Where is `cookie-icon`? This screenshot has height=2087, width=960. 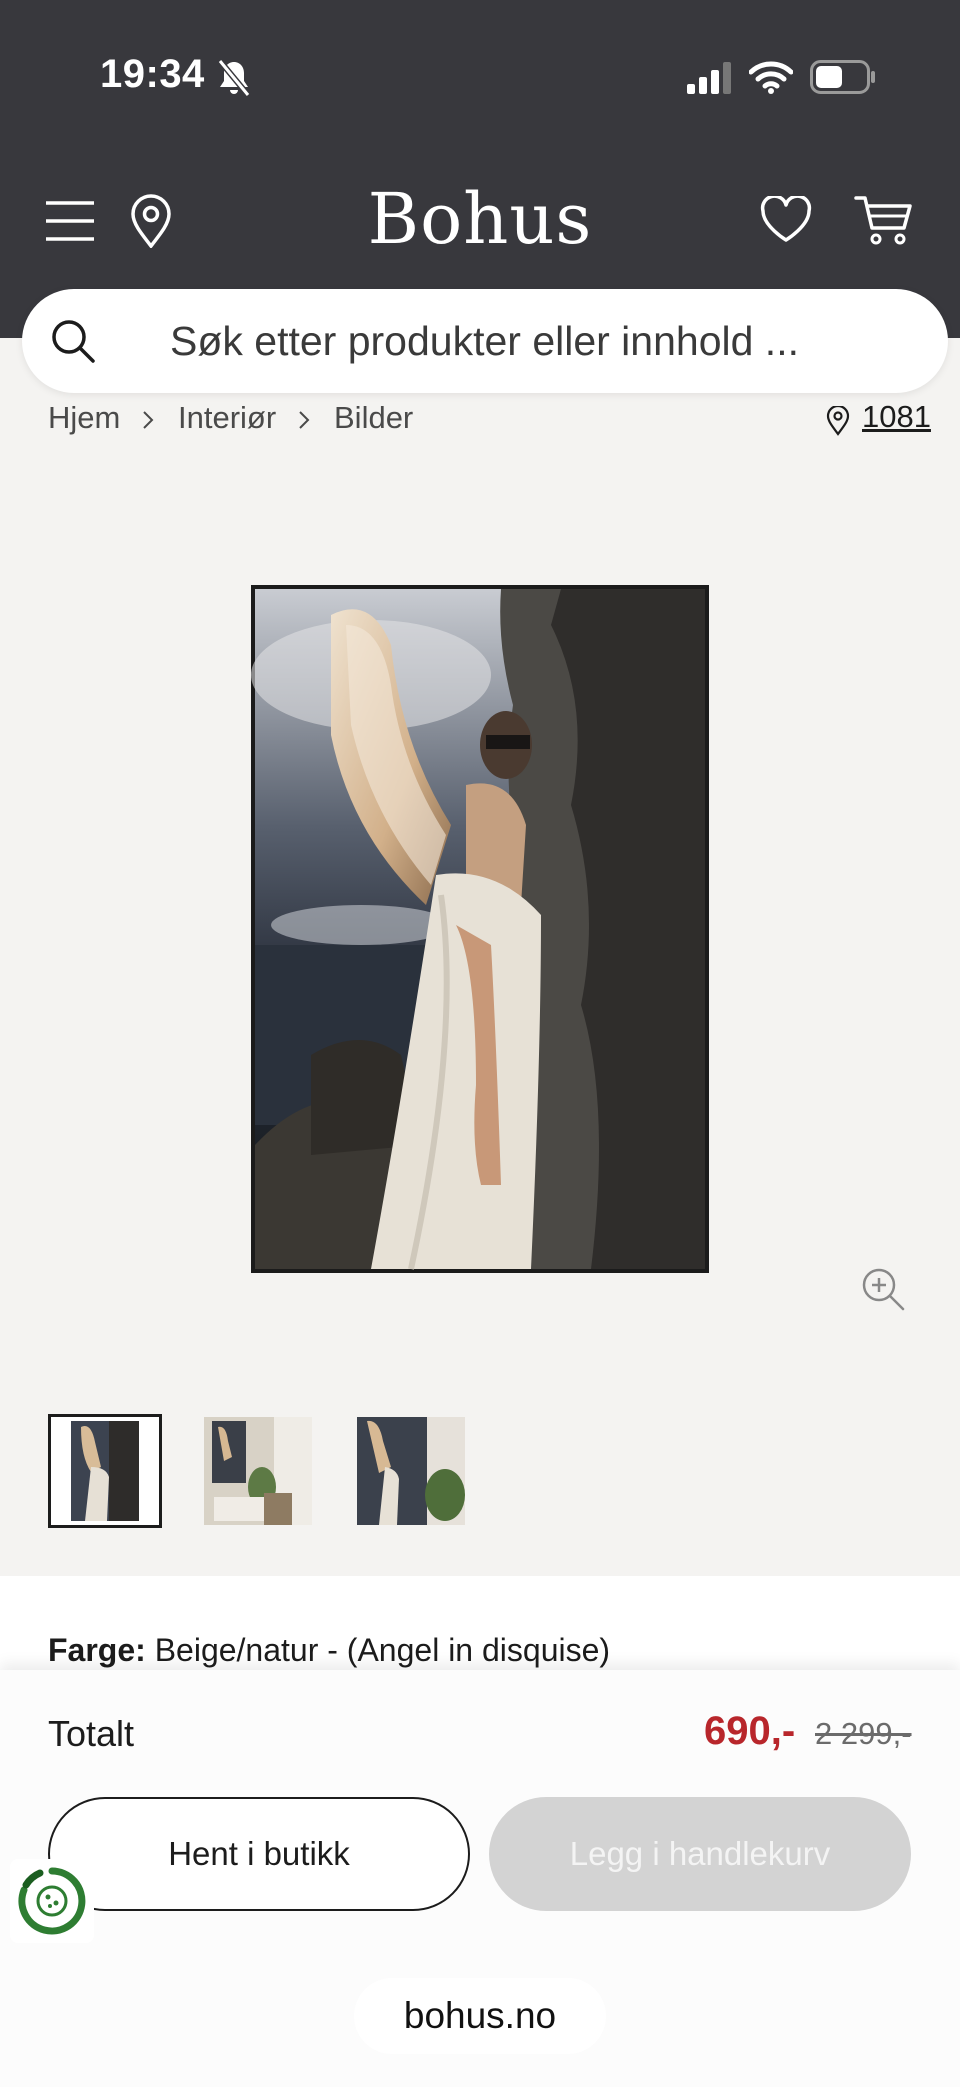 cookie-icon is located at coordinates (52, 1901).